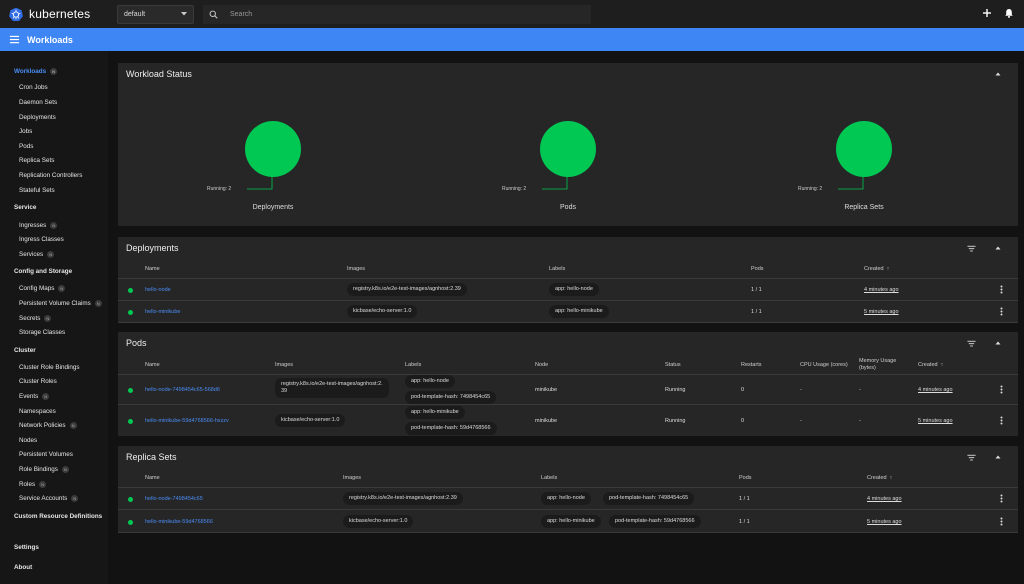  I want to click on replica-set-name-link: hello-minikube-59d4768566, so click(179, 522).